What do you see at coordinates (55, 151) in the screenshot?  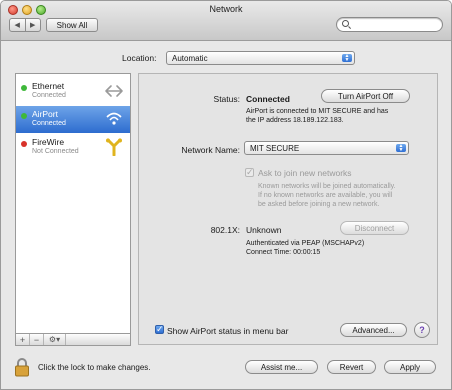 I see `service-status: Not Connected` at bounding box center [55, 151].